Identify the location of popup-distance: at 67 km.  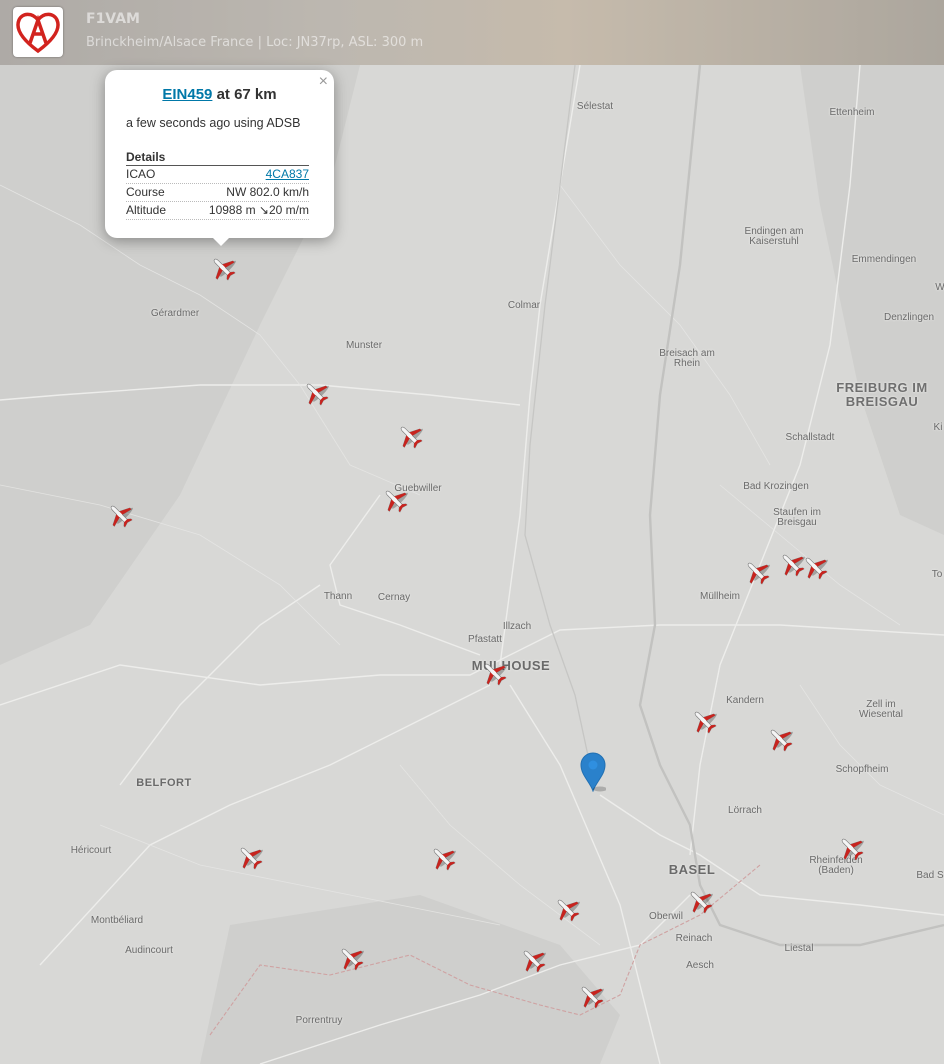
(244, 94).